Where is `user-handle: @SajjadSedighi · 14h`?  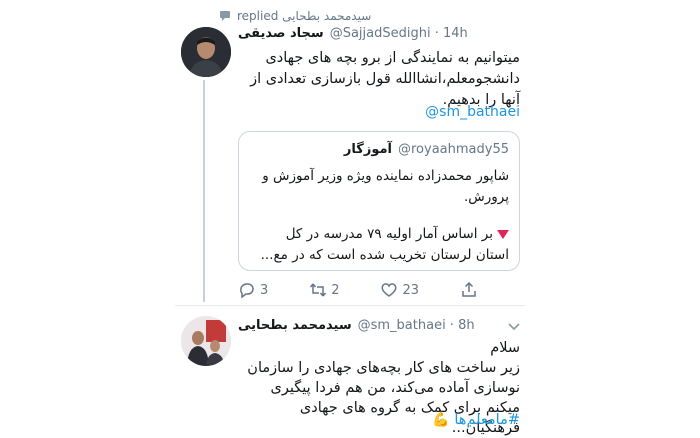 user-handle: @SajjadSedighi · 14h is located at coordinates (399, 33).